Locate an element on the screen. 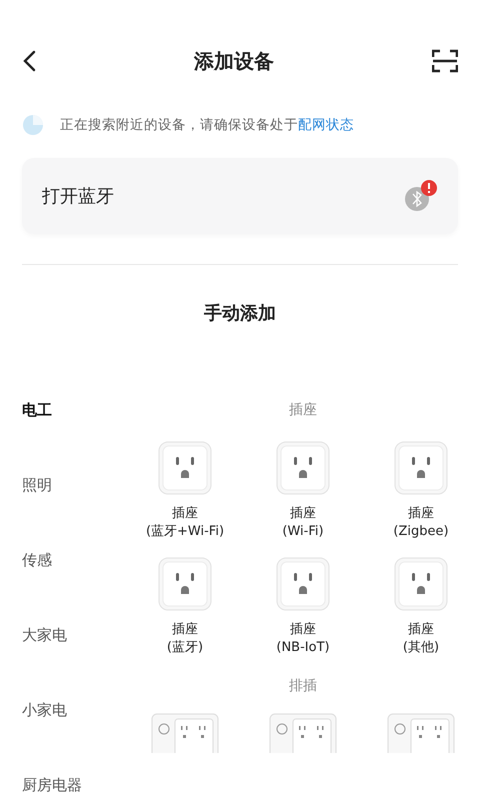 The height and width of the screenshot is (800, 480). category-tab: 电工 is located at coordinates (74, 410).